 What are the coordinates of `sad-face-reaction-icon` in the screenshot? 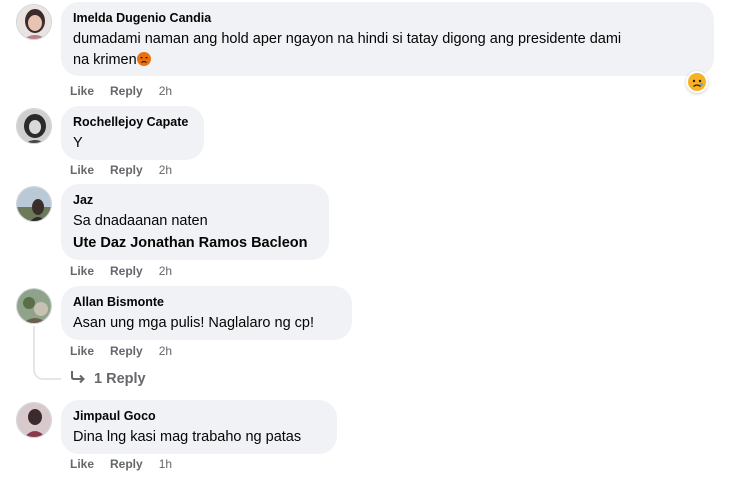 It's located at (697, 82).